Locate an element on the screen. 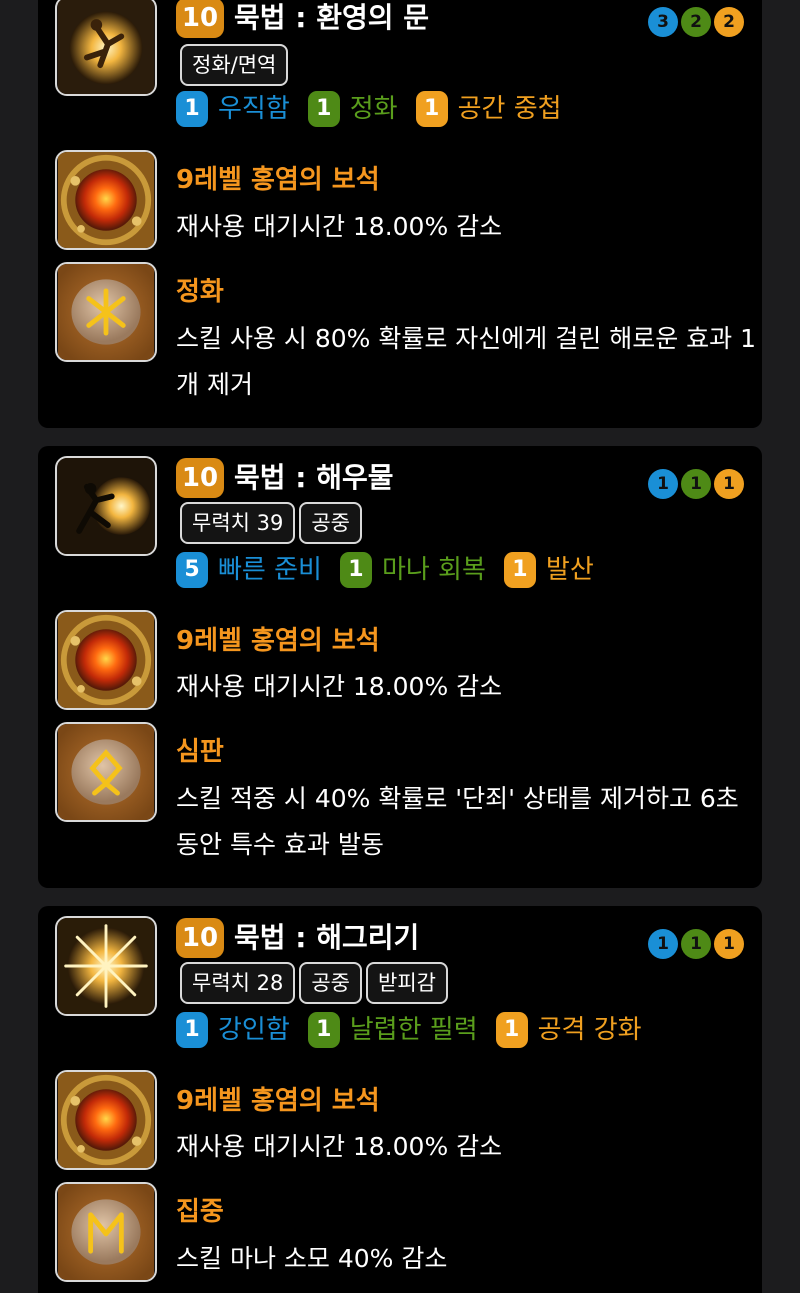 This screenshot has width=800, height=1293. tripod-item: 1 발산 is located at coordinates (548, 570).